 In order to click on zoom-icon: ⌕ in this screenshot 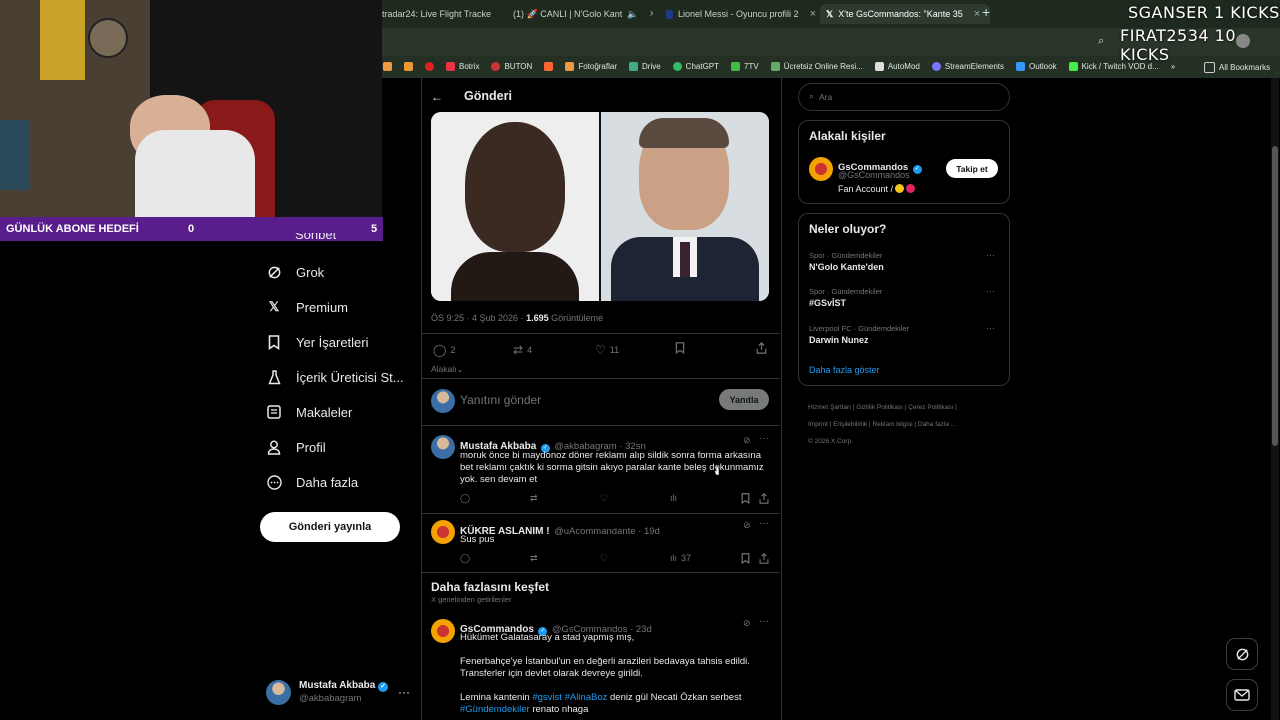, I will do `click(1101, 41)`.